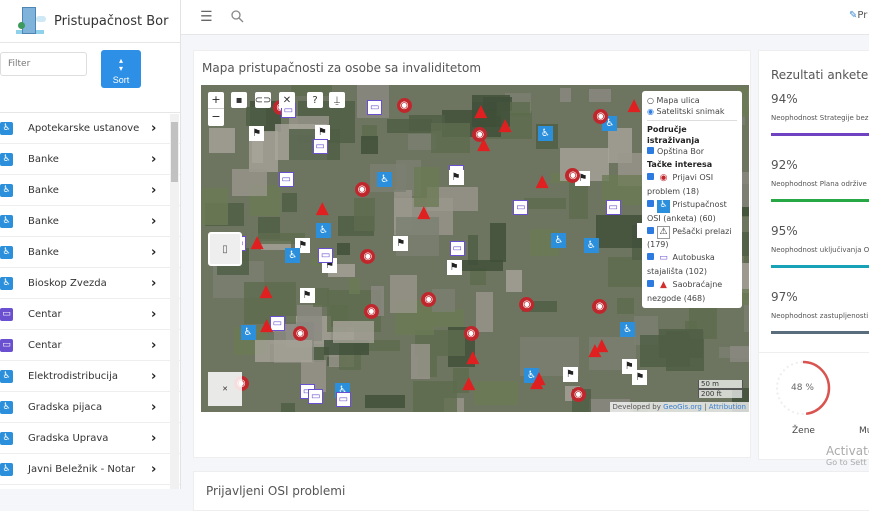 The image size is (869, 511). Describe the element at coordinates (216, 100) in the screenshot. I see `zoom-in-button: +` at that location.